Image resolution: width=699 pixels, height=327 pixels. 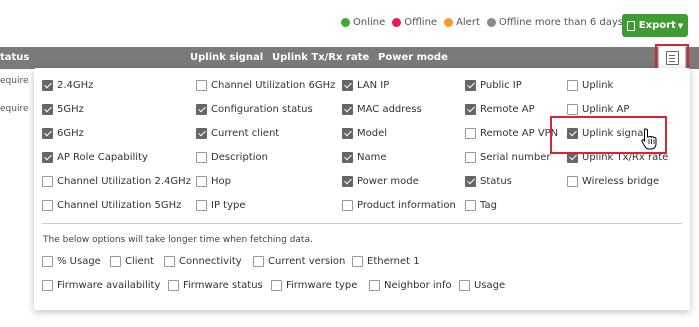 I want to click on export-label: Export, so click(x=657, y=25).